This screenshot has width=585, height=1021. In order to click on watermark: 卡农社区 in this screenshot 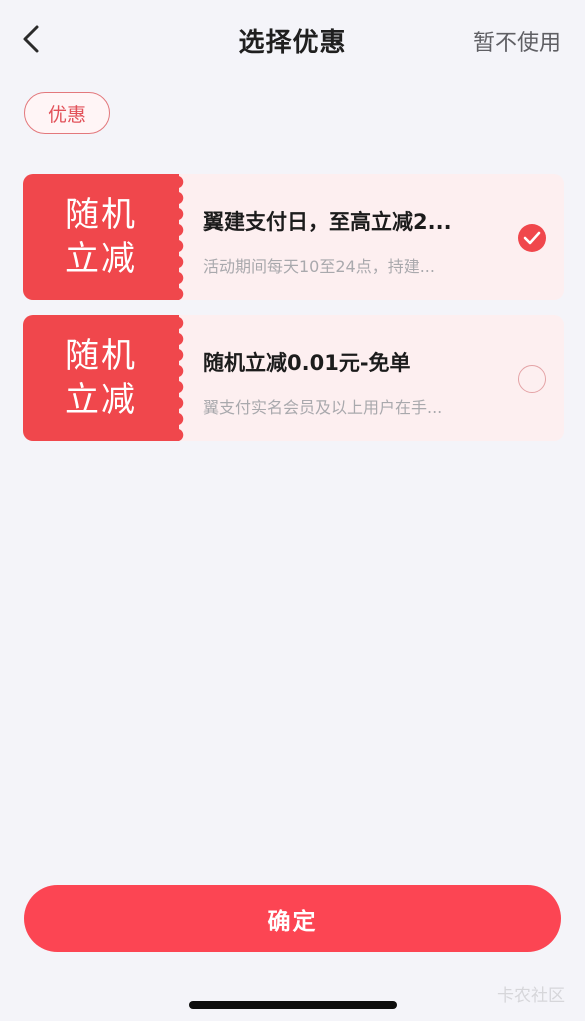, I will do `click(531, 996)`.